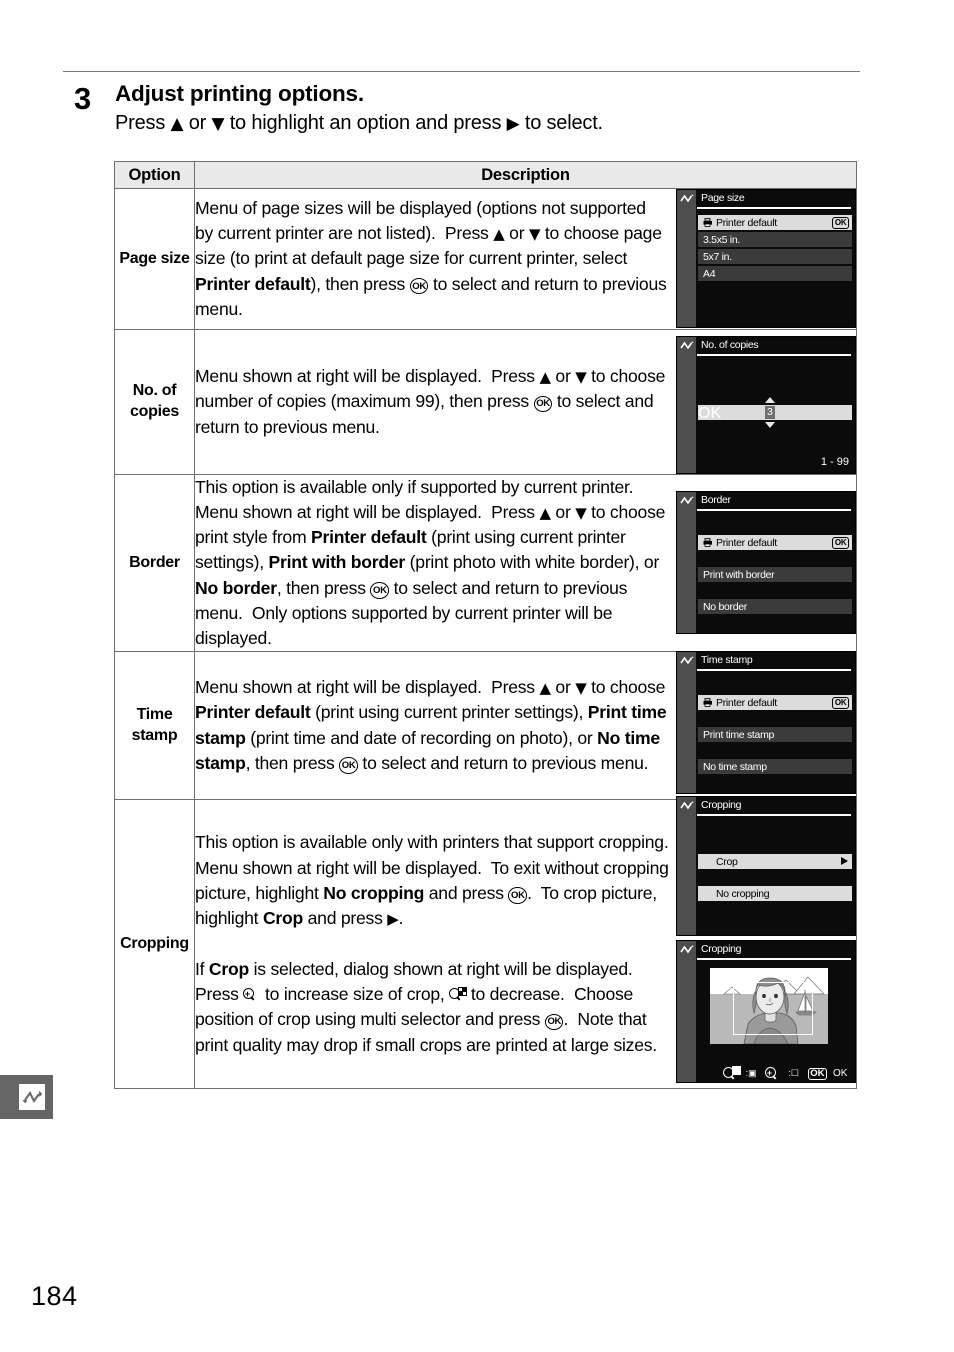 The width and height of the screenshot is (954, 1352). Describe the element at coordinates (154, 402) in the screenshot. I see `option-label-no-of-copies: No. of copies` at that location.